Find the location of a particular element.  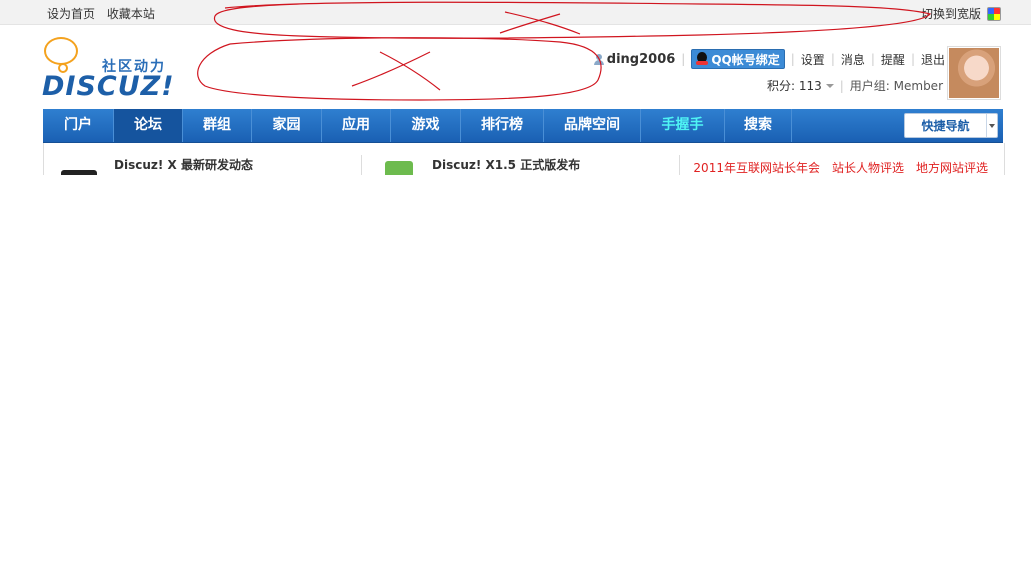

qq-bind-button: QQ帐号绑定 is located at coordinates (738, 59).